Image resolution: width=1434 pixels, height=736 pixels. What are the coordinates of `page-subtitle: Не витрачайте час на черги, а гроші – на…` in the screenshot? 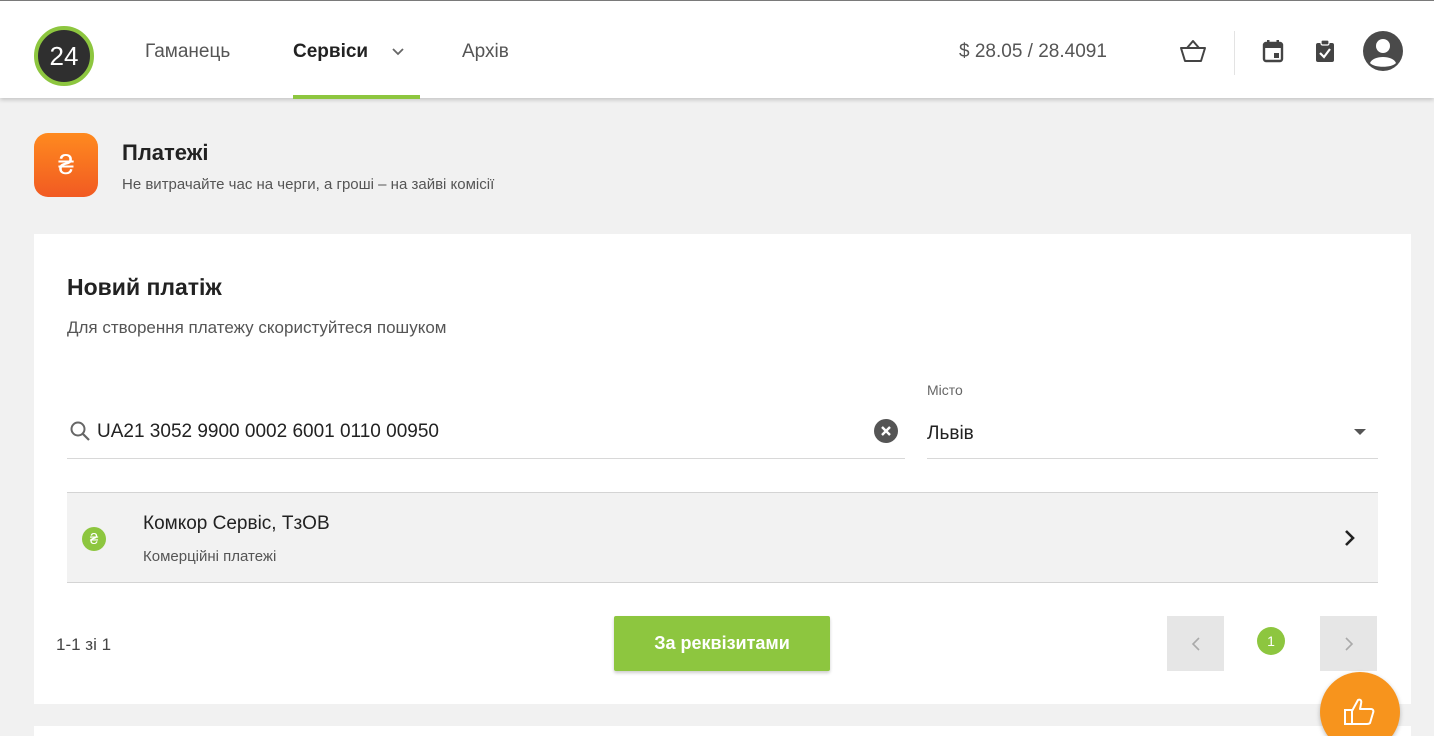 It's located at (308, 184).